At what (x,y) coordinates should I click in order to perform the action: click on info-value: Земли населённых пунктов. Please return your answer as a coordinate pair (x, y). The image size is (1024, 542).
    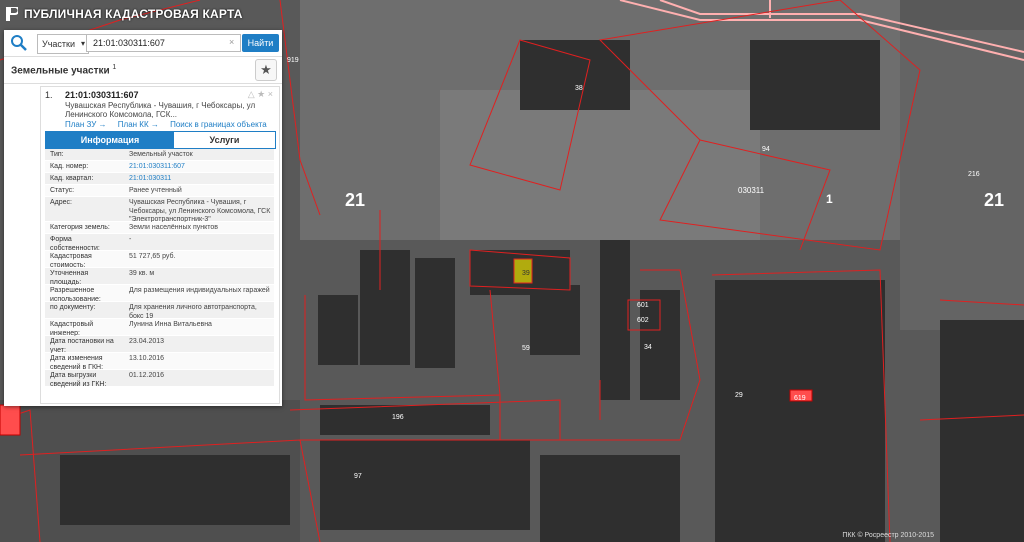
    Looking at the image, I should click on (174, 227).